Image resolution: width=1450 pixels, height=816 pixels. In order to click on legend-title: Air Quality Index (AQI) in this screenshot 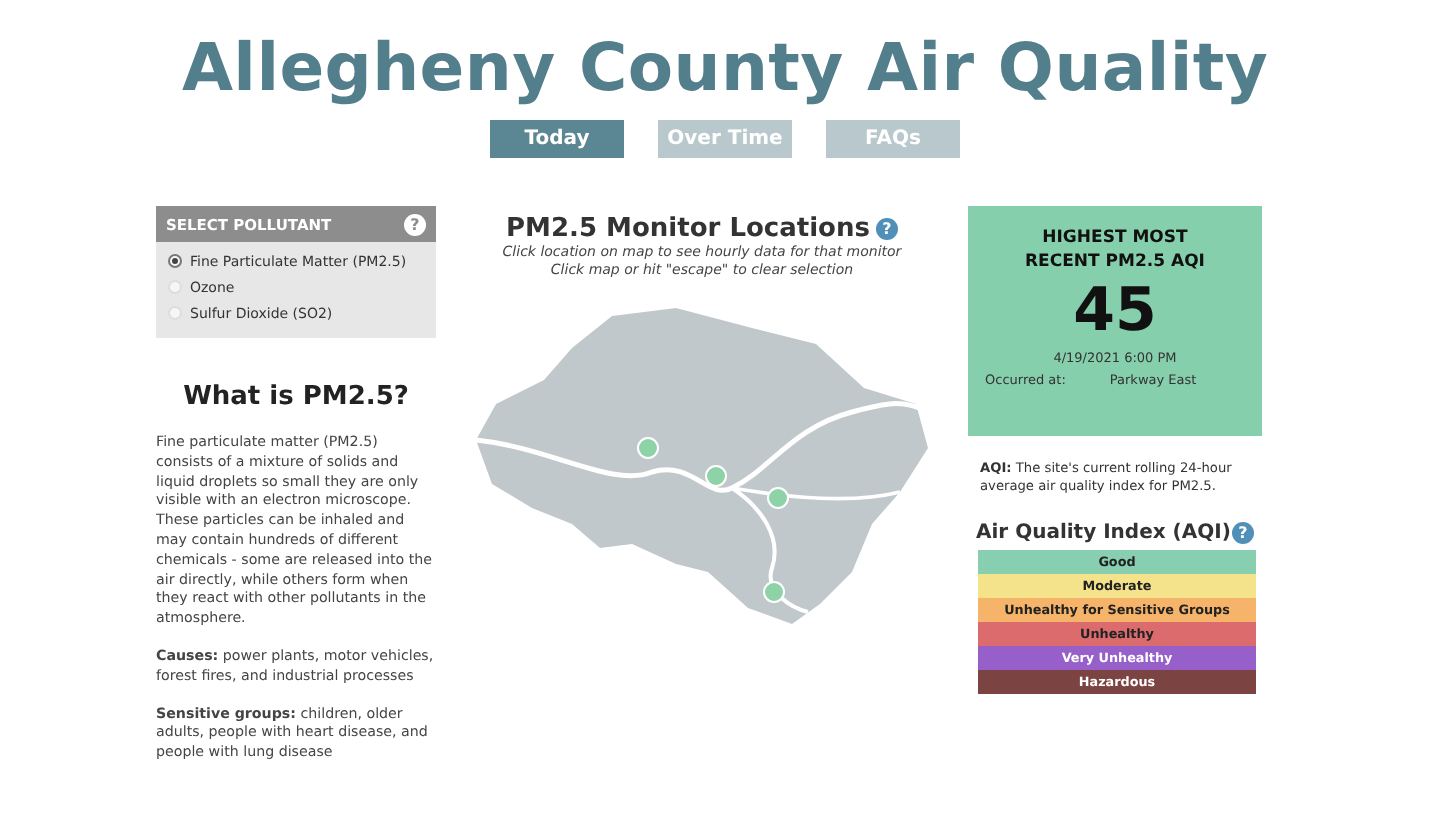, I will do `click(1103, 533)`.